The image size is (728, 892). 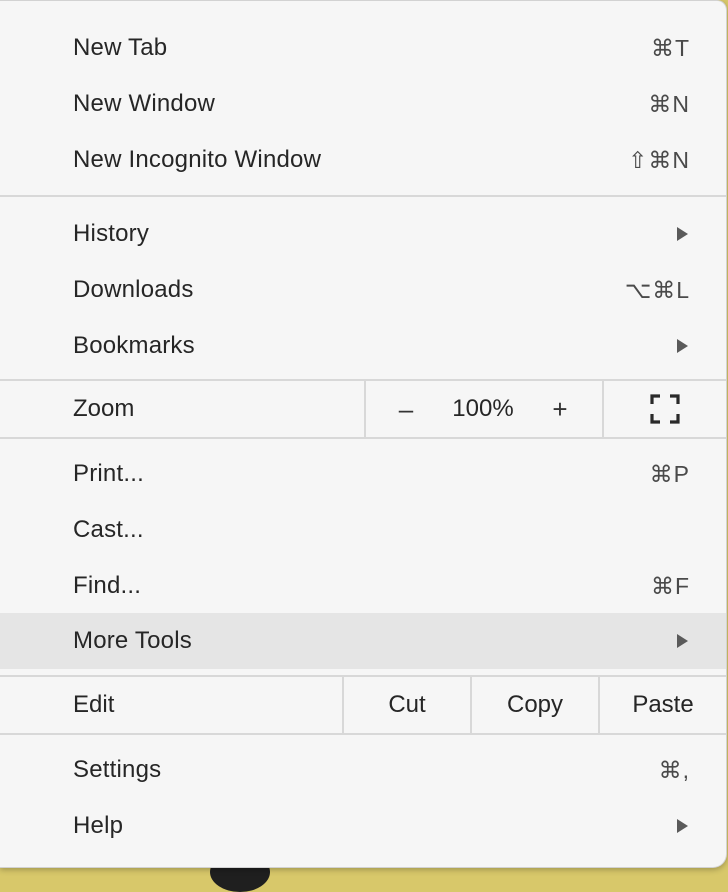 What do you see at coordinates (363, 826) in the screenshot?
I see `menu-item-help: Help` at bounding box center [363, 826].